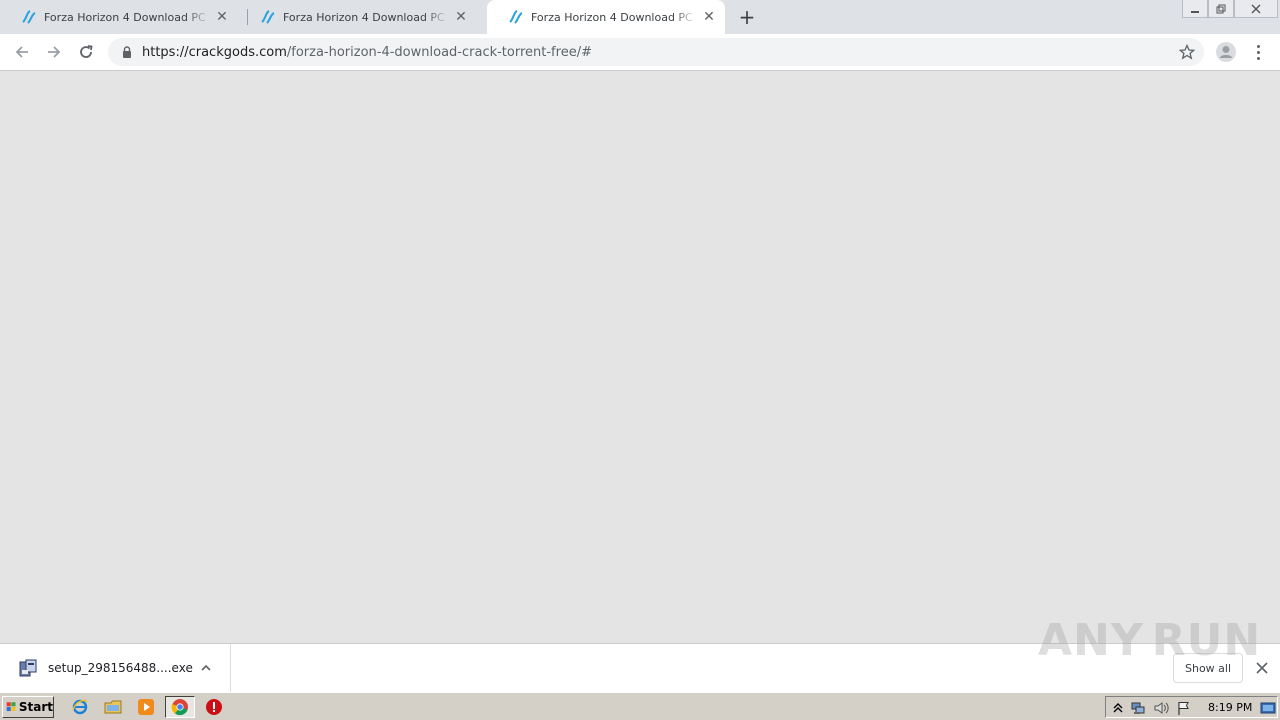 The image size is (1280, 720). I want to click on watermark-right: RUN, so click(1206, 640).